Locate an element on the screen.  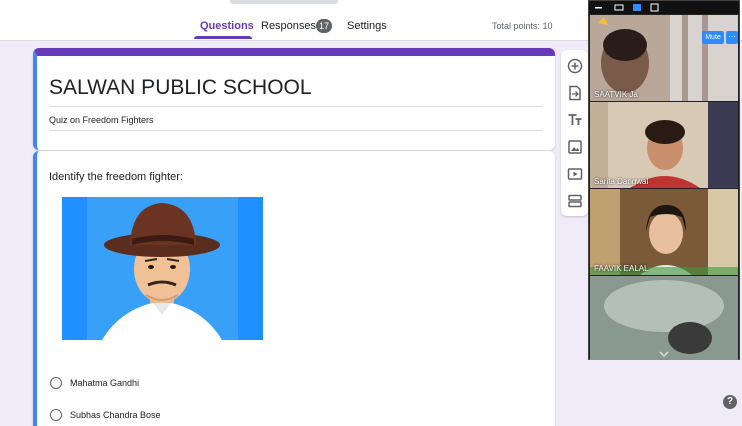
active-tab-indicator is located at coordinates (223, 37).